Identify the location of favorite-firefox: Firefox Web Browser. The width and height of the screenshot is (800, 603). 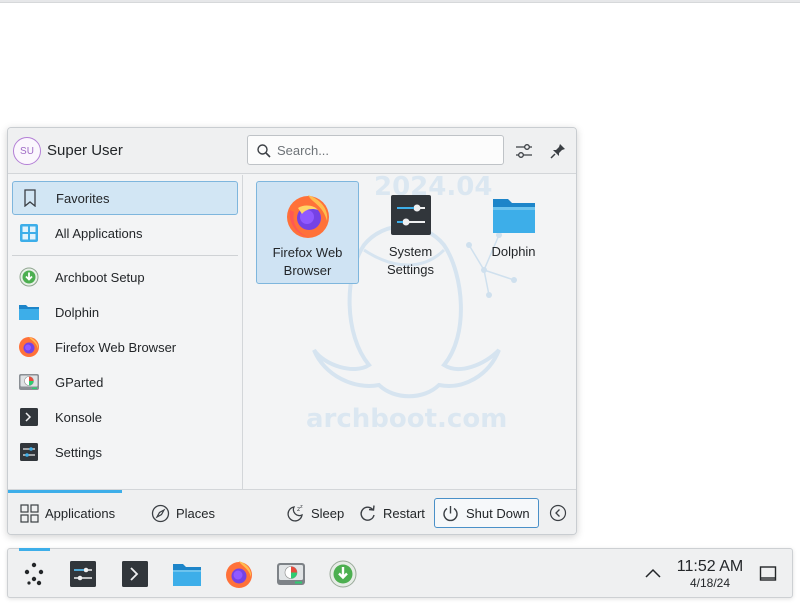
(307, 232).